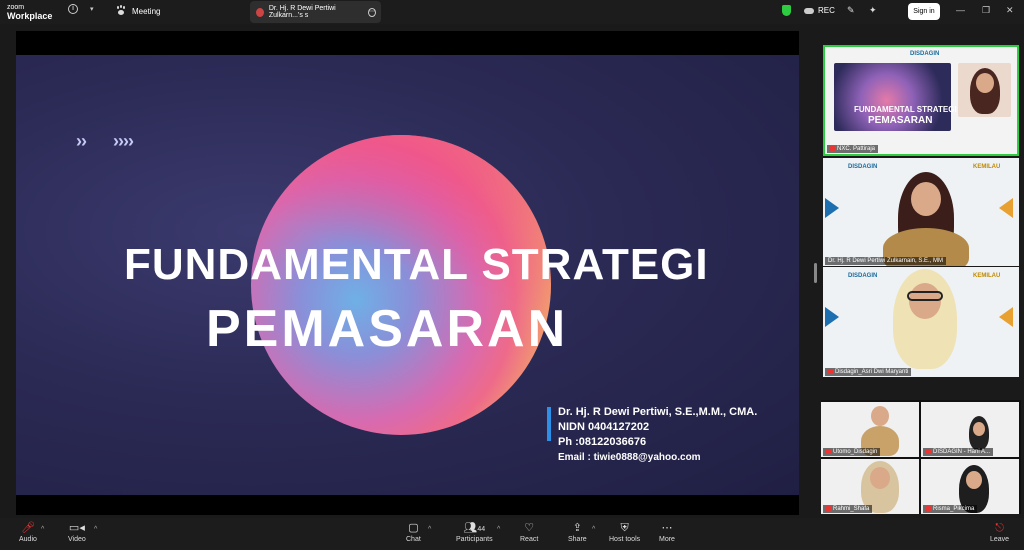 The width and height of the screenshot is (1024, 550). What do you see at coordinates (624, 528) in the screenshot?
I see `shield-icon: ⛨` at bounding box center [624, 528].